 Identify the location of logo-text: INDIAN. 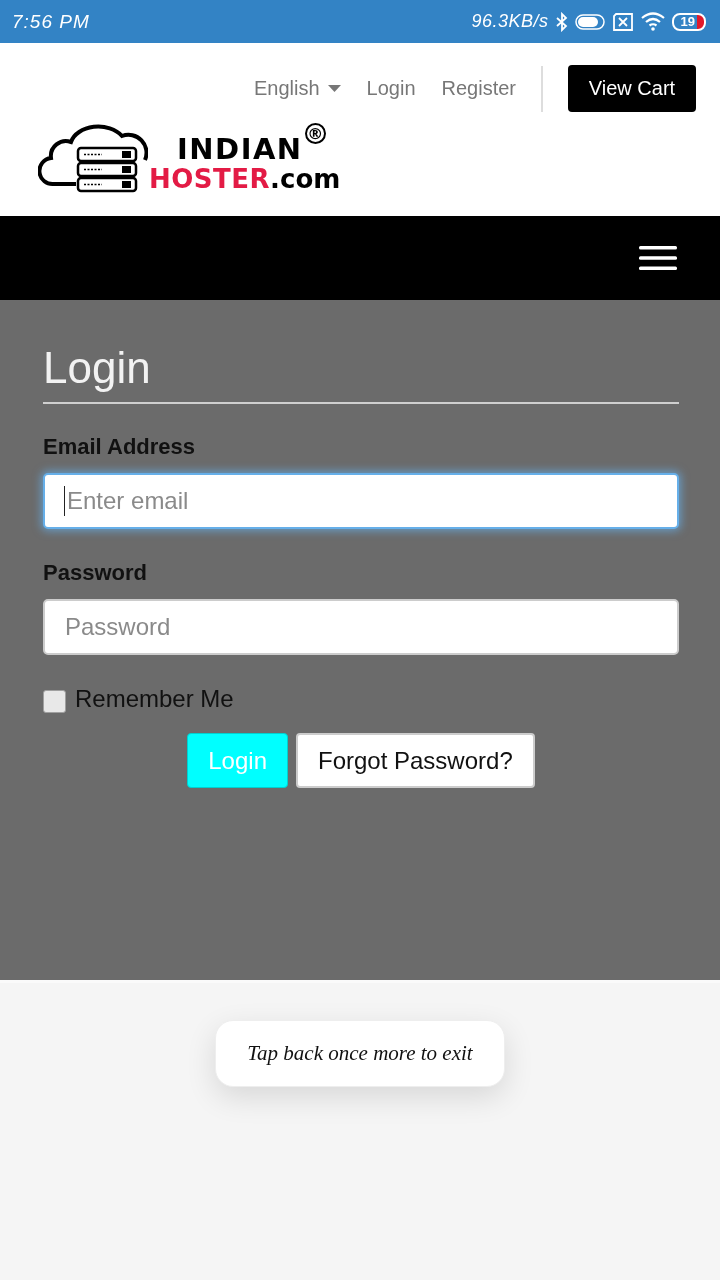
(240, 149).